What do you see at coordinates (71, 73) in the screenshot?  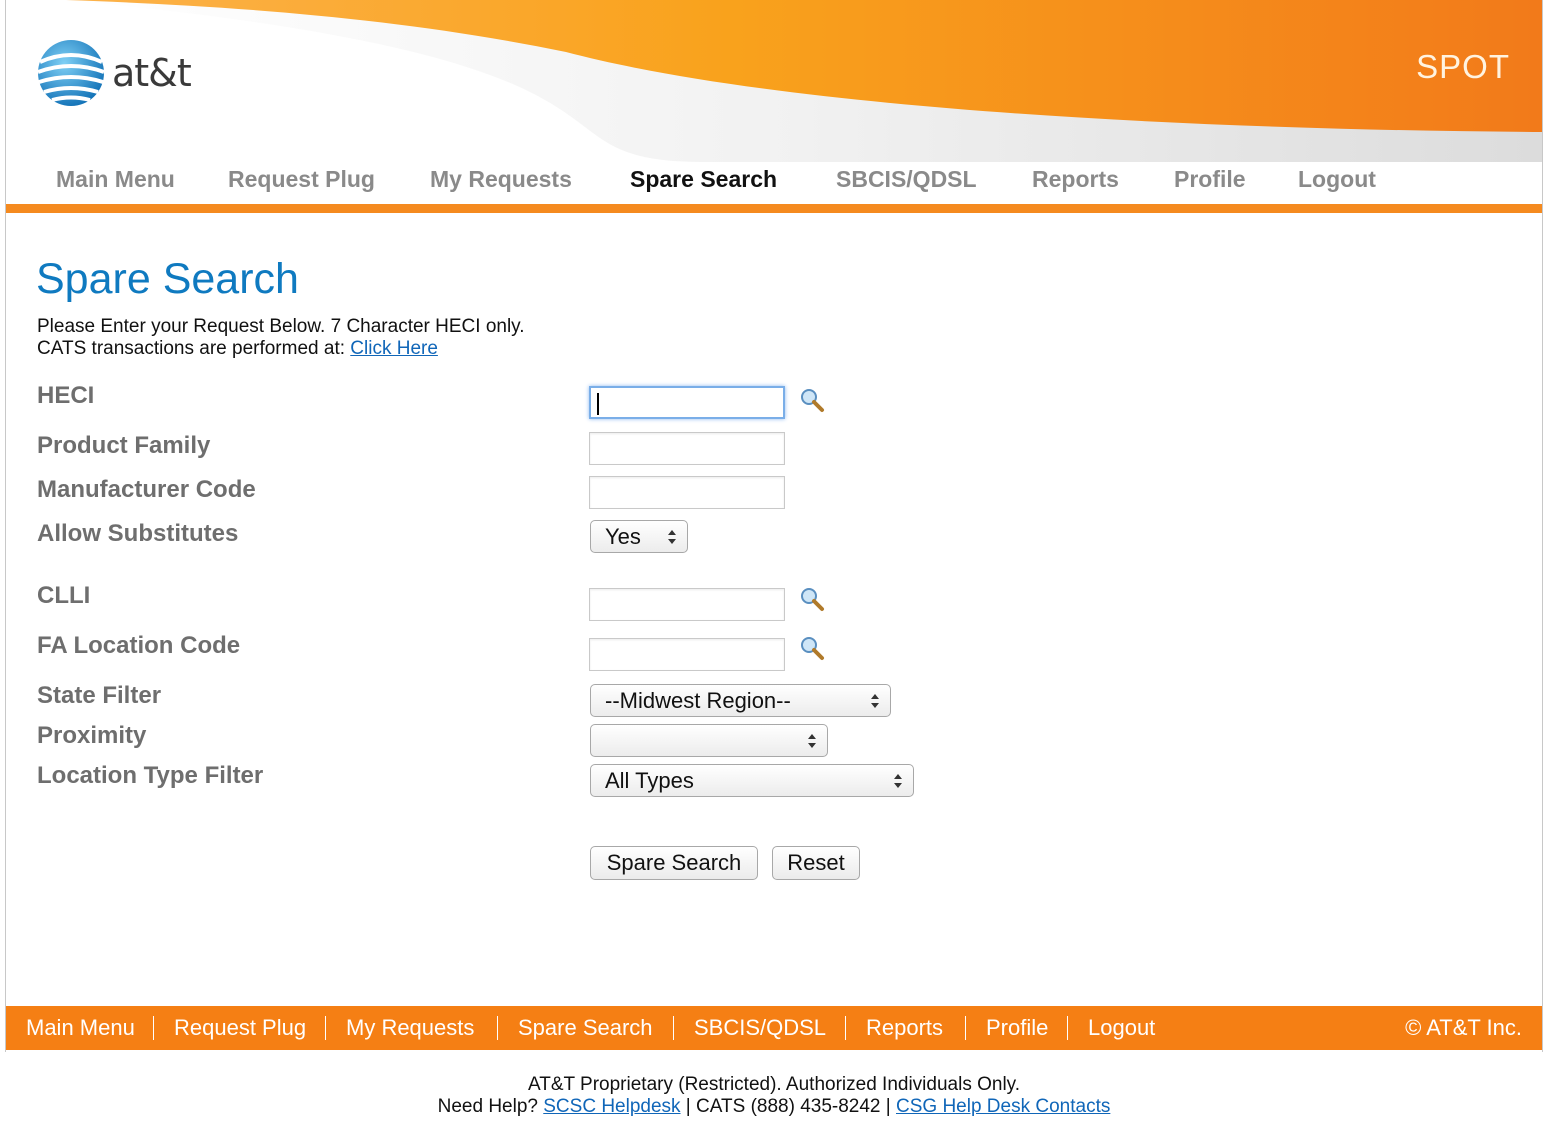 I see `att-globe-icon` at bounding box center [71, 73].